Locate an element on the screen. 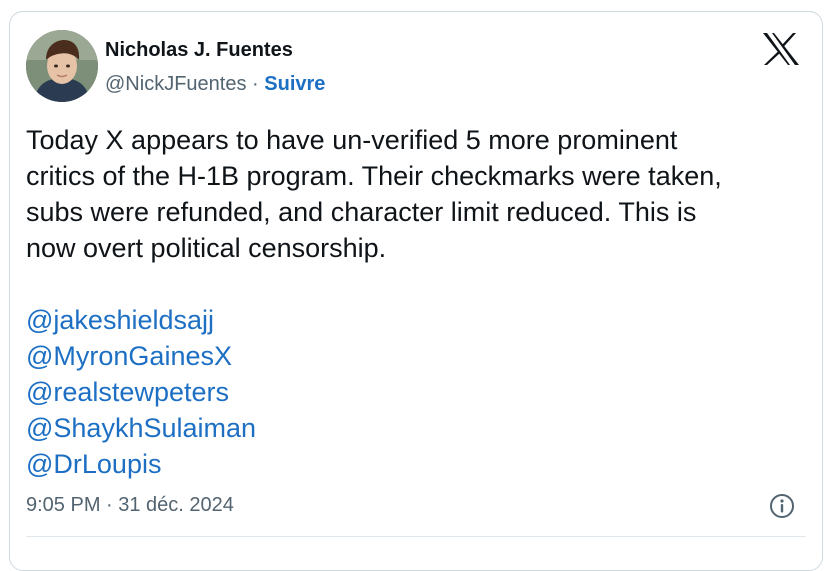 This screenshot has width=832, height=571. avatar is located at coordinates (62, 66).